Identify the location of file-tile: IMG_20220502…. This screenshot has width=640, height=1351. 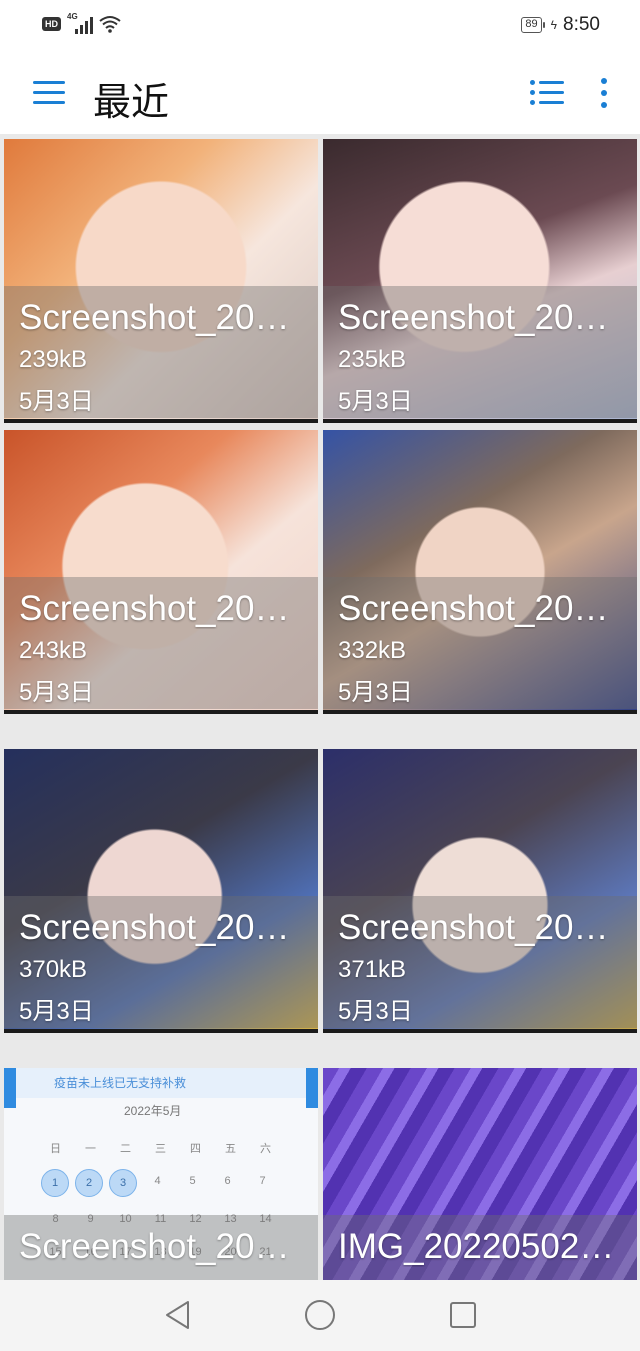
(480, 1174).